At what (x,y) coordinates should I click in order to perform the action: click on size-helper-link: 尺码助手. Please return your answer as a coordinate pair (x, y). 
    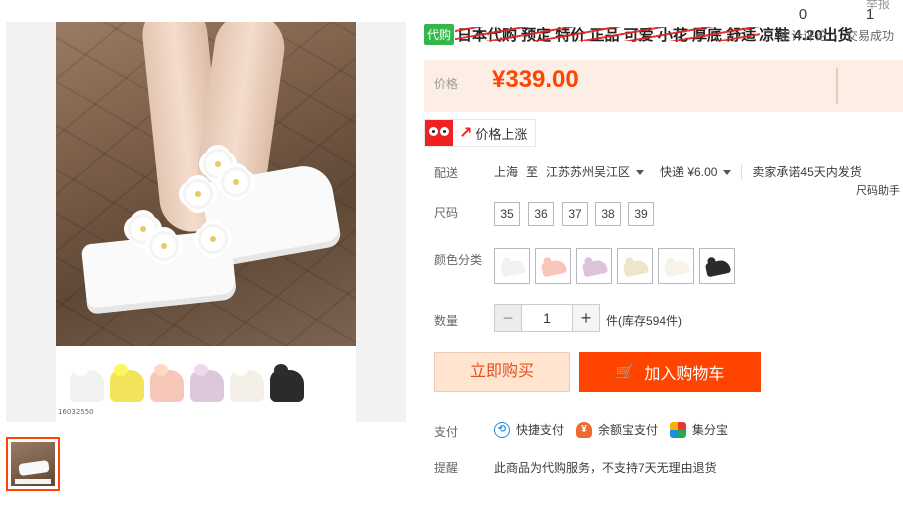
    Looking at the image, I should click on (878, 190).